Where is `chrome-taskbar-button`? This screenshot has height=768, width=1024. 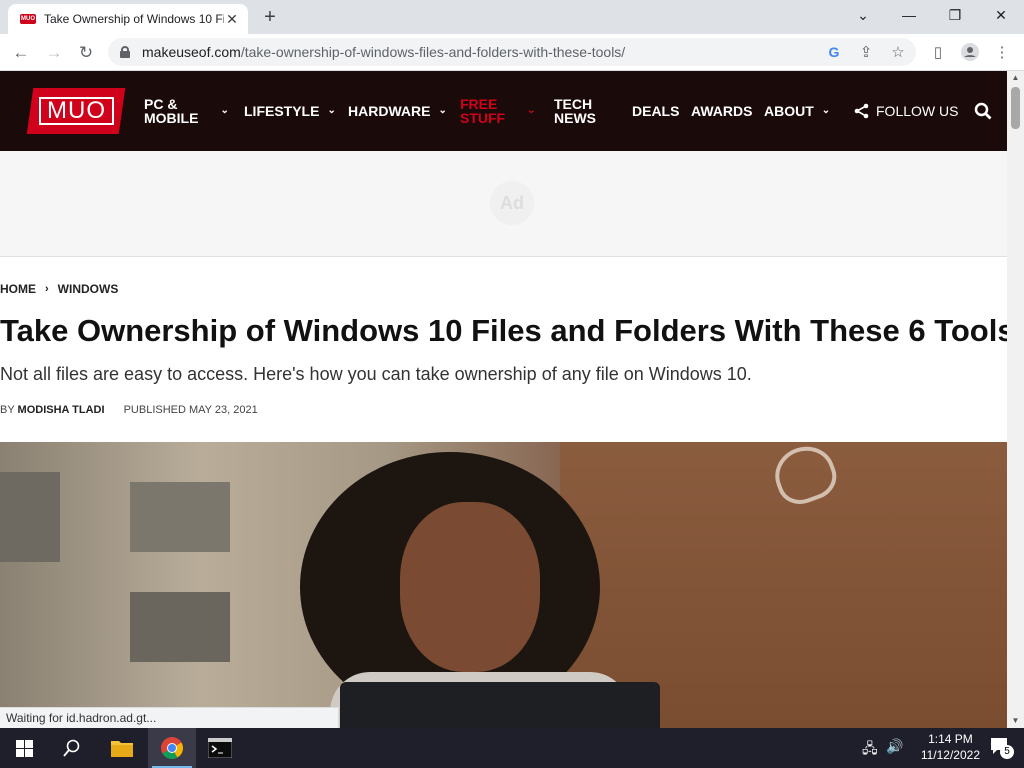
chrome-taskbar-button is located at coordinates (172, 748).